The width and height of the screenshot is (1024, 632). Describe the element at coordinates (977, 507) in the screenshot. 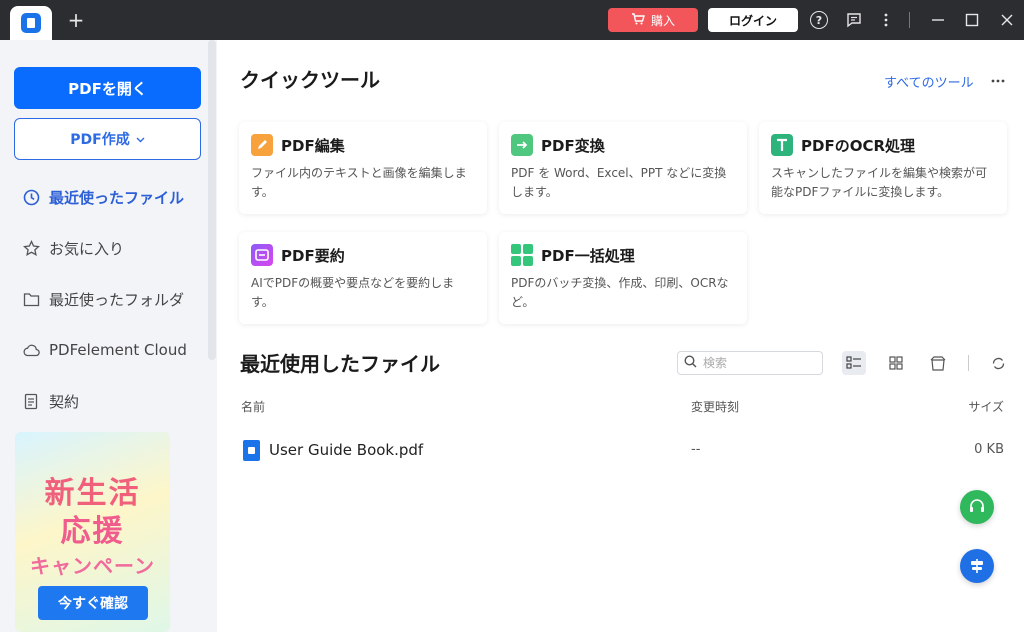

I see `support-headset-icon` at that location.